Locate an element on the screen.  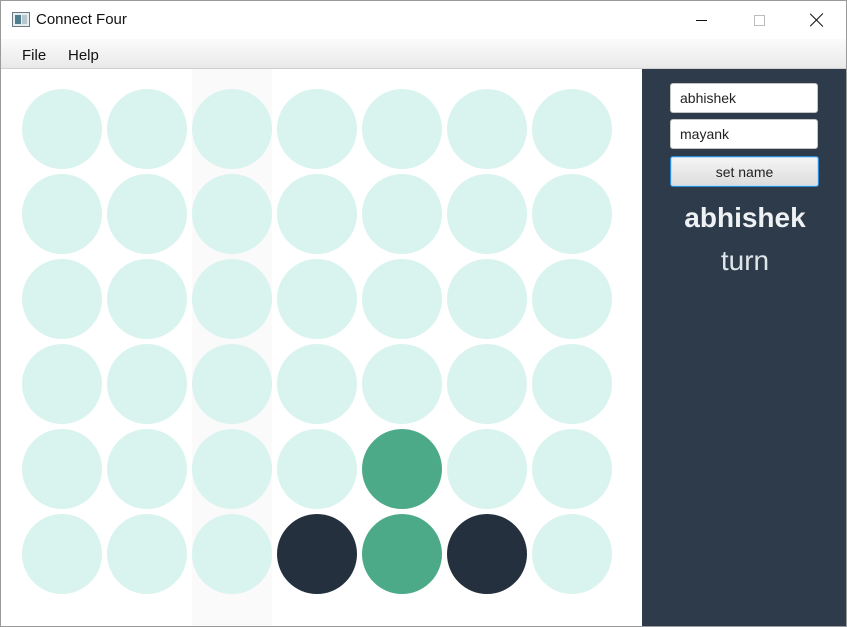
close-button is located at coordinates (817, 20).